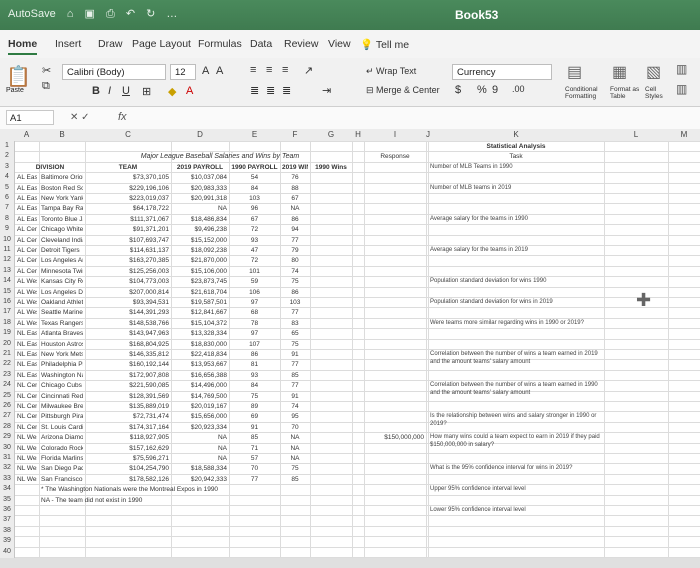  Describe the element at coordinates (254, 177) in the screenshot. I see `wins-2019-cell: 54` at that location.